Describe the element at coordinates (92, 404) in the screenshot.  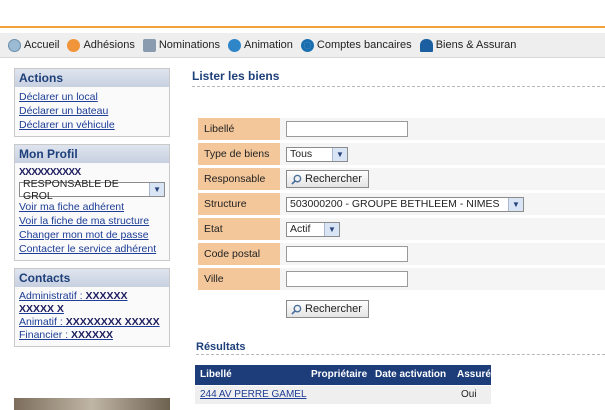
I see `sidebar-photo` at that location.